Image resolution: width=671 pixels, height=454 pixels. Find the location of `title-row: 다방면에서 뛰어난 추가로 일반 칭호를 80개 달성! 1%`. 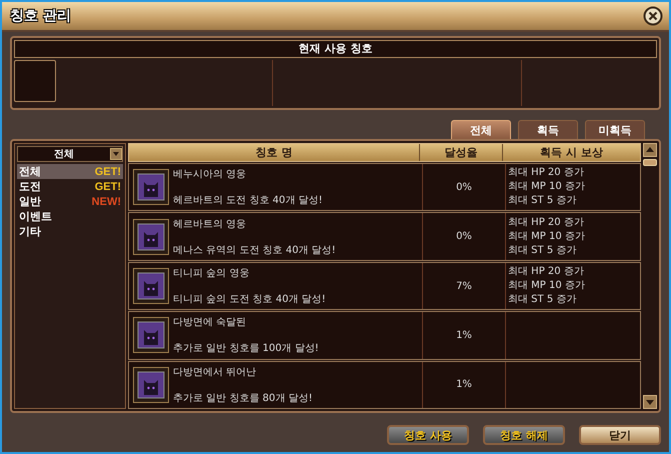

title-row: 다방면에서 뛰어난 추가로 일반 칭호를 80개 달성! 1% is located at coordinates (384, 385).